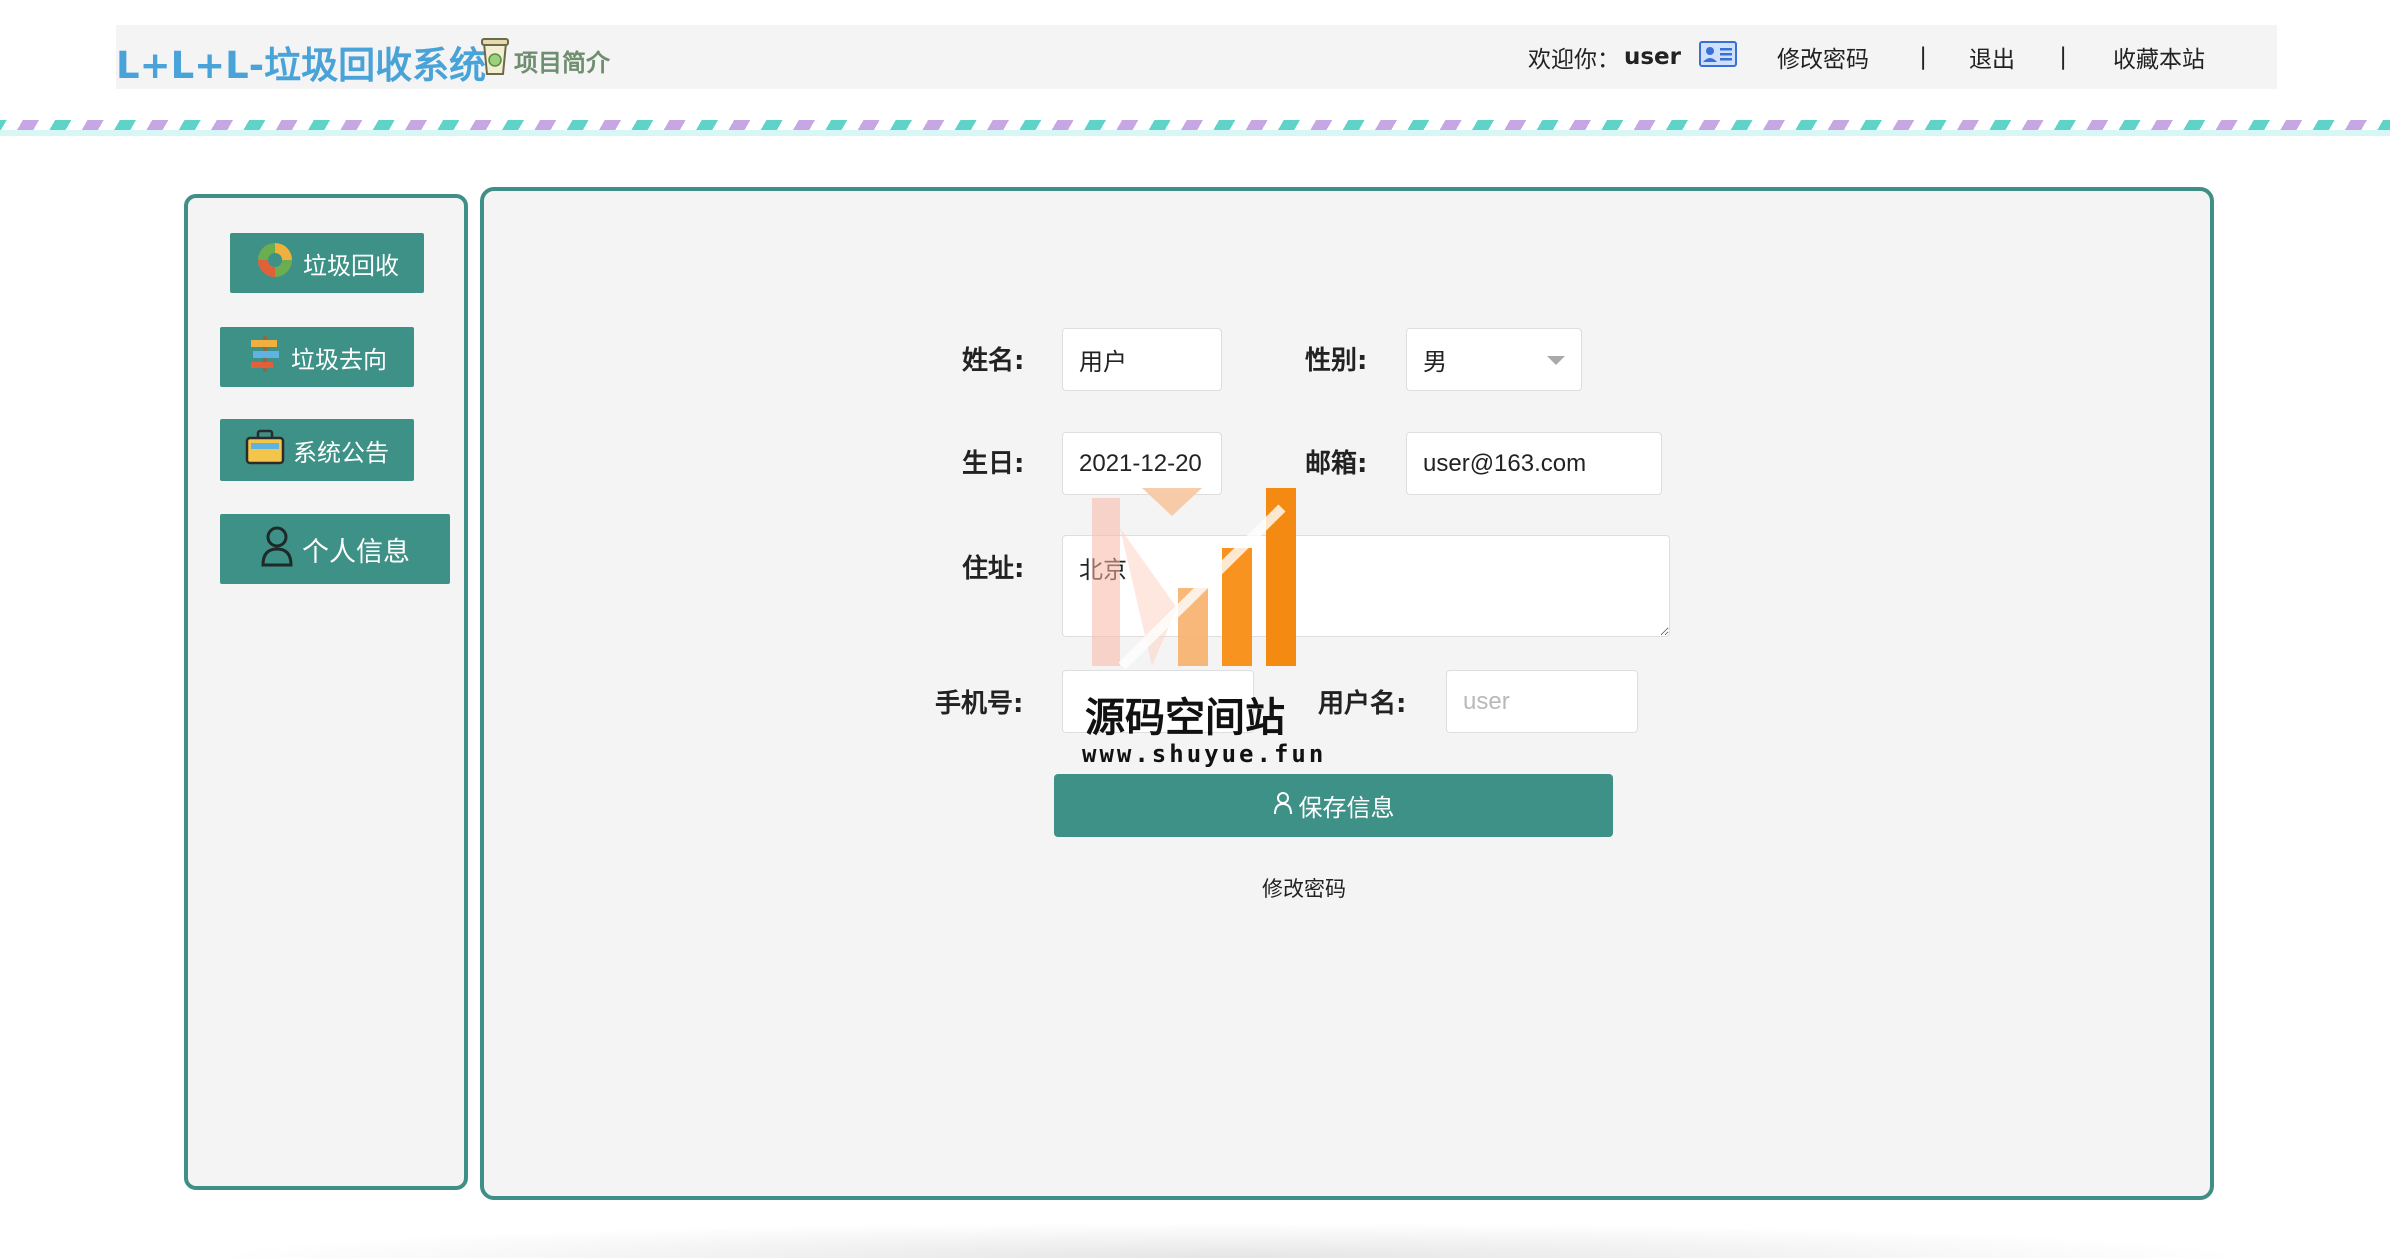 The height and width of the screenshot is (1258, 2390). What do you see at coordinates (275, 263) in the screenshot?
I see `recycle-icon` at bounding box center [275, 263].